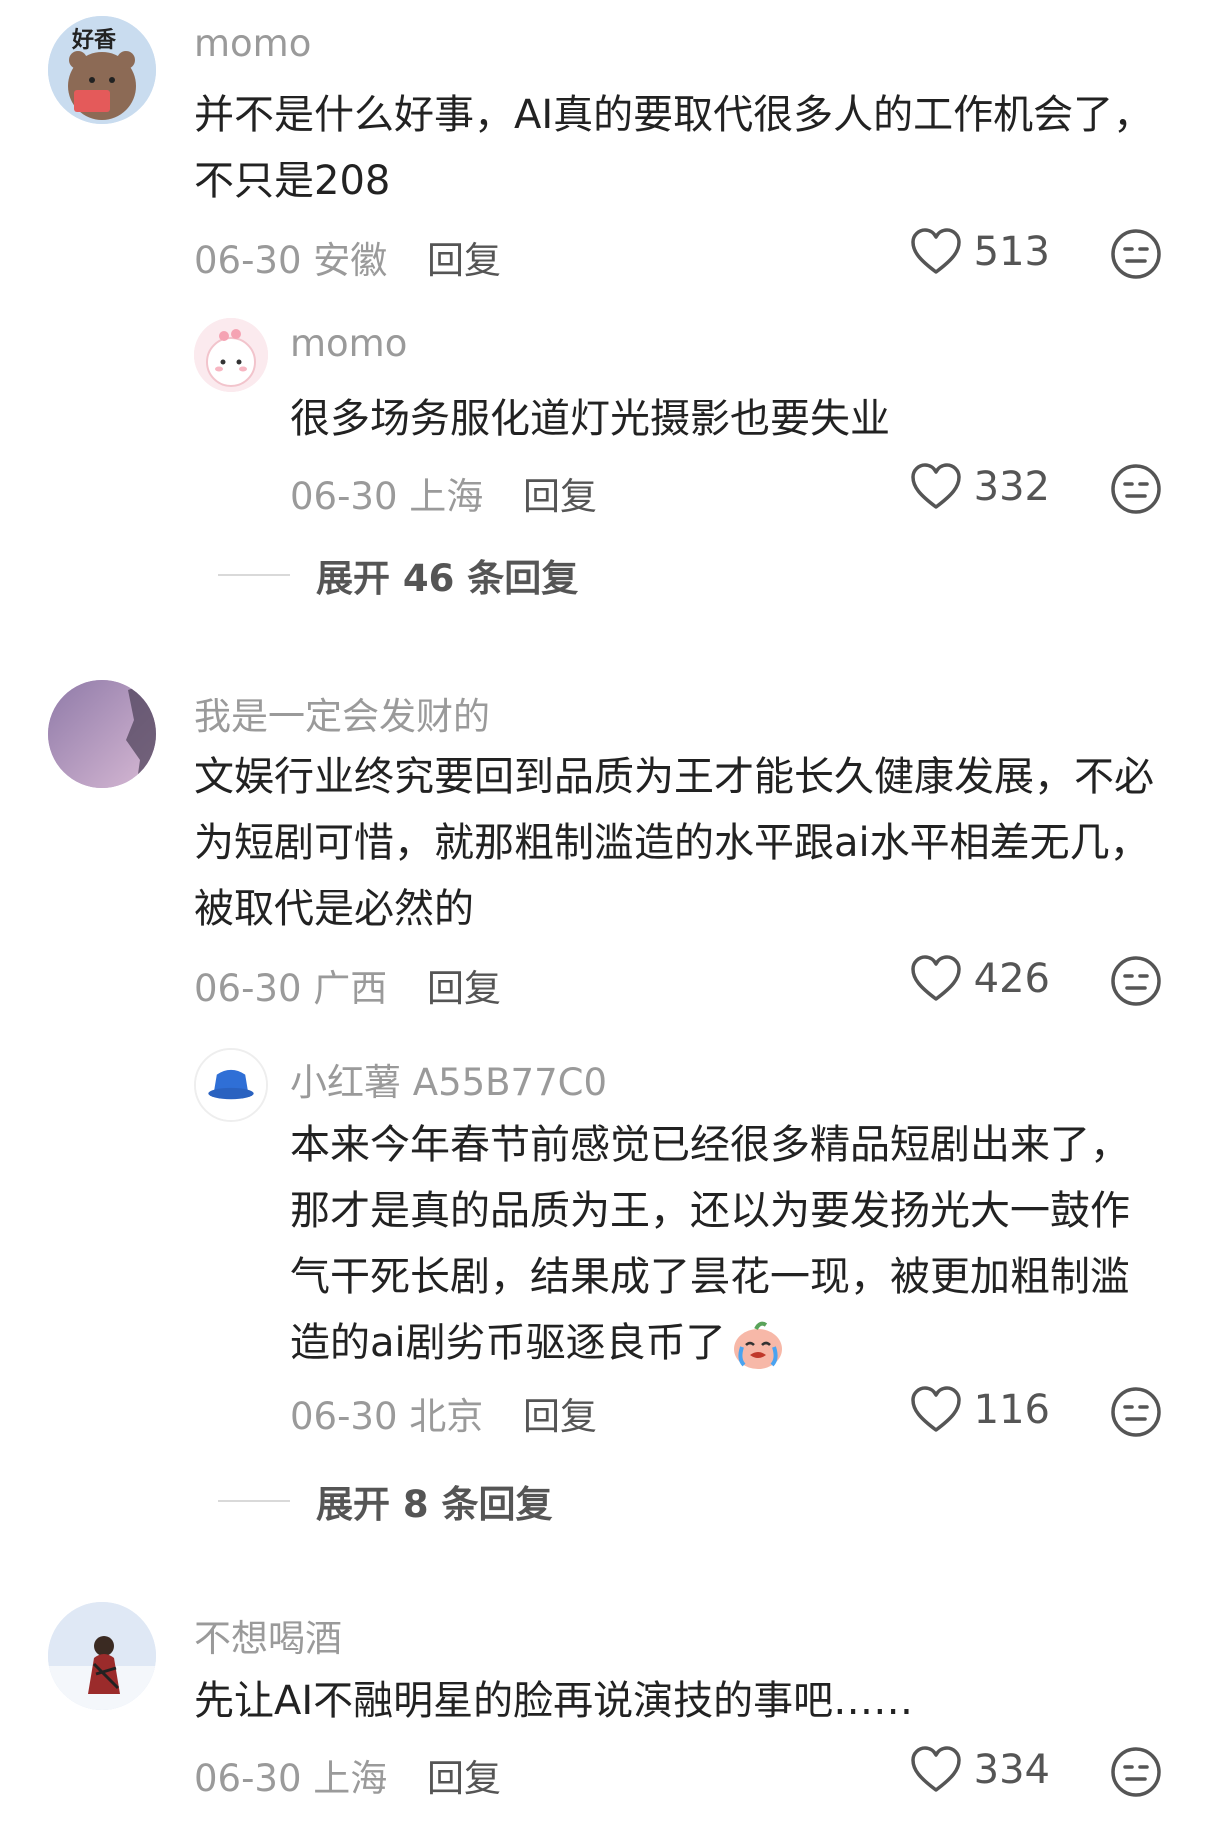 This screenshot has width=1206, height=1835. I want to click on pink-character-avatar-icon, so click(231, 355).